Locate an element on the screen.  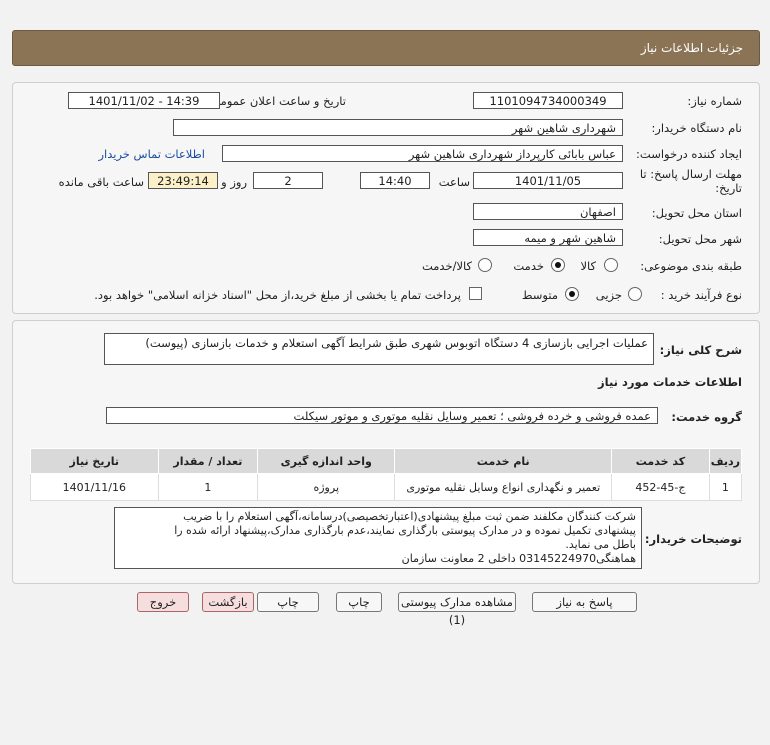
process-radio-medium is located at coordinates (572, 294).